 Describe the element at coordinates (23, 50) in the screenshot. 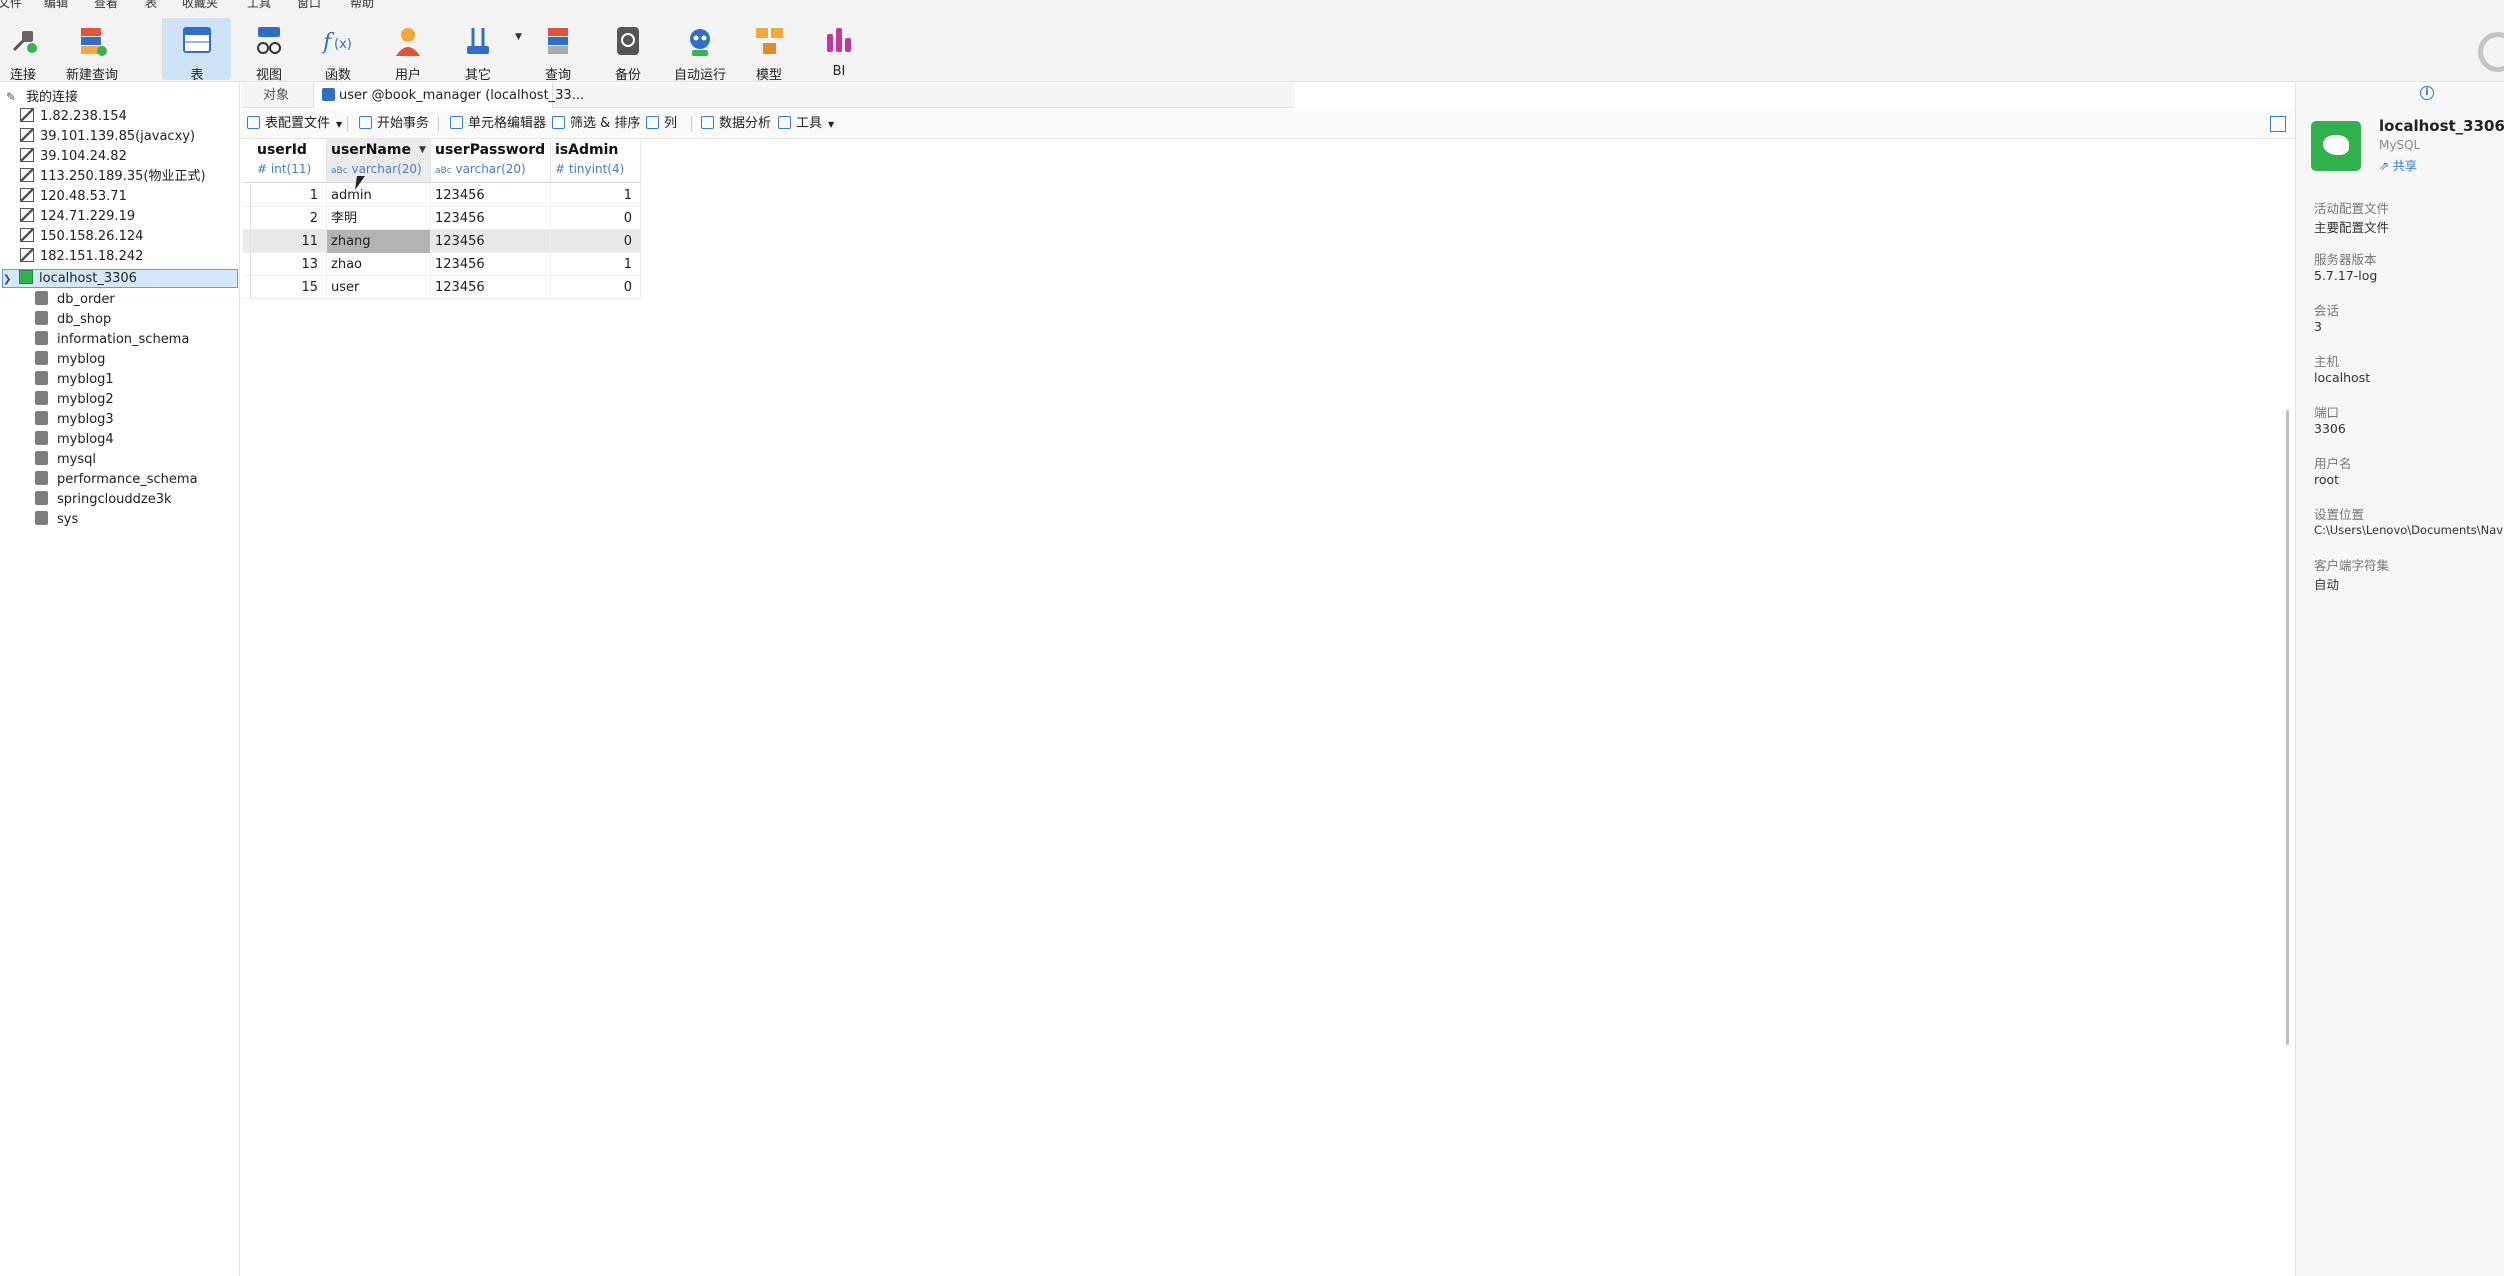

I see `connect-button: 连接` at that location.